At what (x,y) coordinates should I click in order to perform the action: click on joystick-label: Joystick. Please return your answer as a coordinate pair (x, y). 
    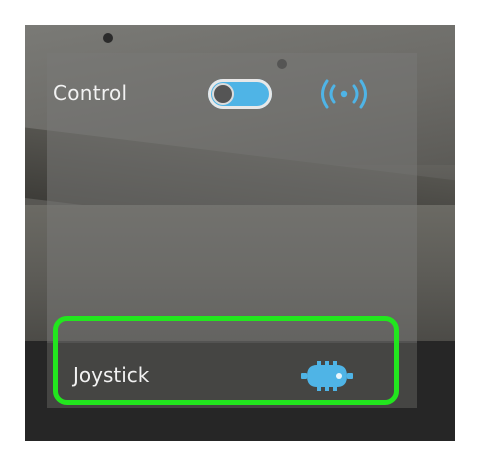
    Looking at the image, I should click on (111, 375).